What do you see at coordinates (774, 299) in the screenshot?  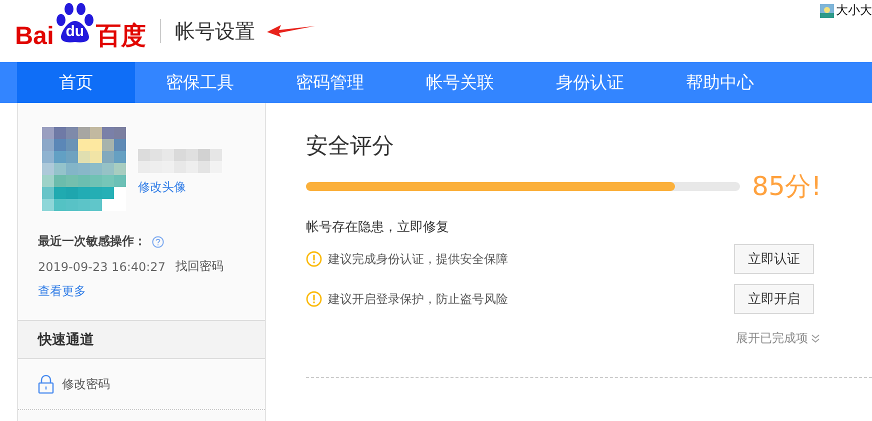 I see `action-button: 立即开启` at bounding box center [774, 299].